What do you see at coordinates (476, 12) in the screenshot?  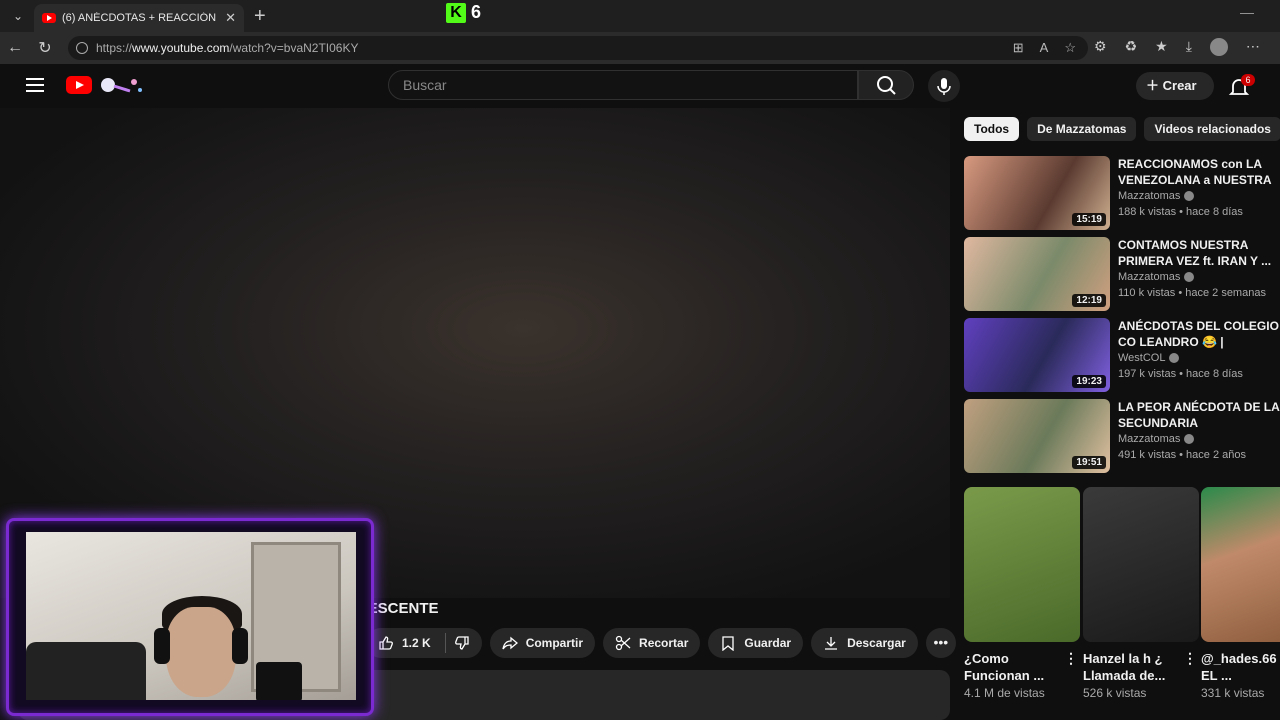 I see `kick-viewer-count: 6` at bounding box center [476, 12].